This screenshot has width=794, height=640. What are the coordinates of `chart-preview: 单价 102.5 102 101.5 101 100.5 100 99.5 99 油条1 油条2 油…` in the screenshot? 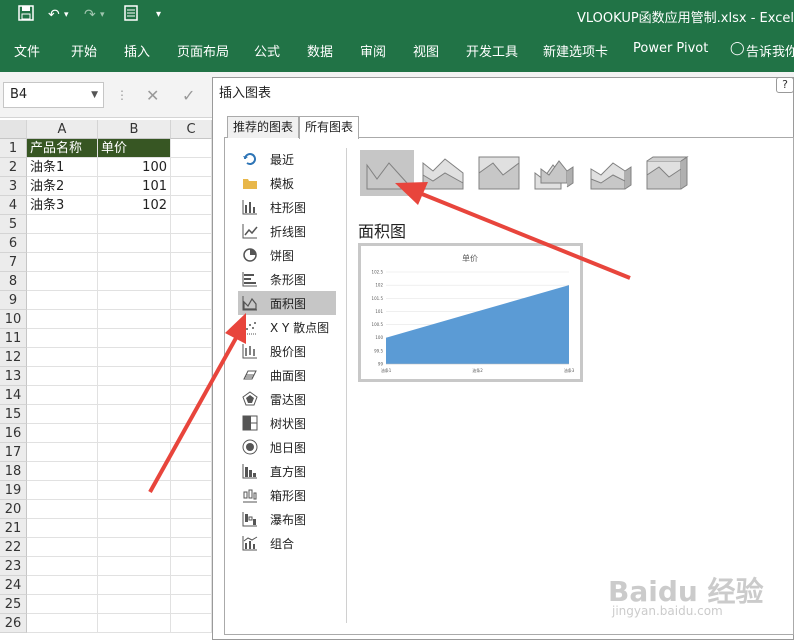 It's located at (470, 312).